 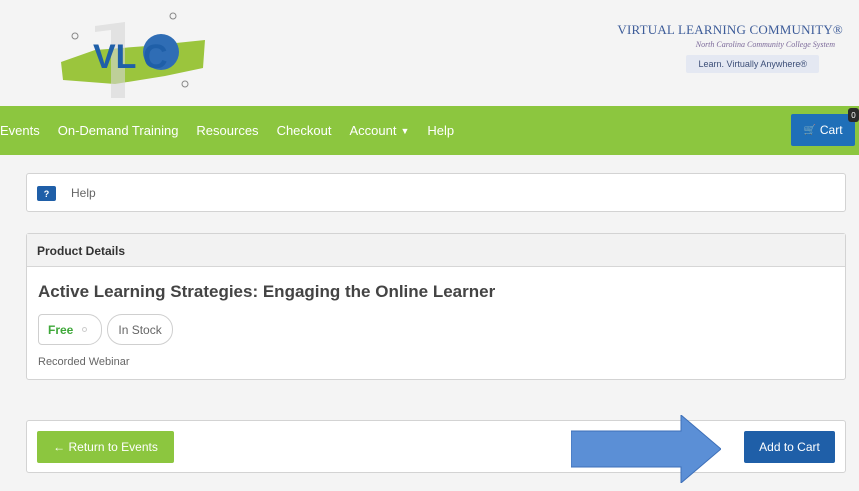 What do you see at coordinates (114, 57) in the screenshot?
I see `svg-text: VL` at bounding box center [114, 57].